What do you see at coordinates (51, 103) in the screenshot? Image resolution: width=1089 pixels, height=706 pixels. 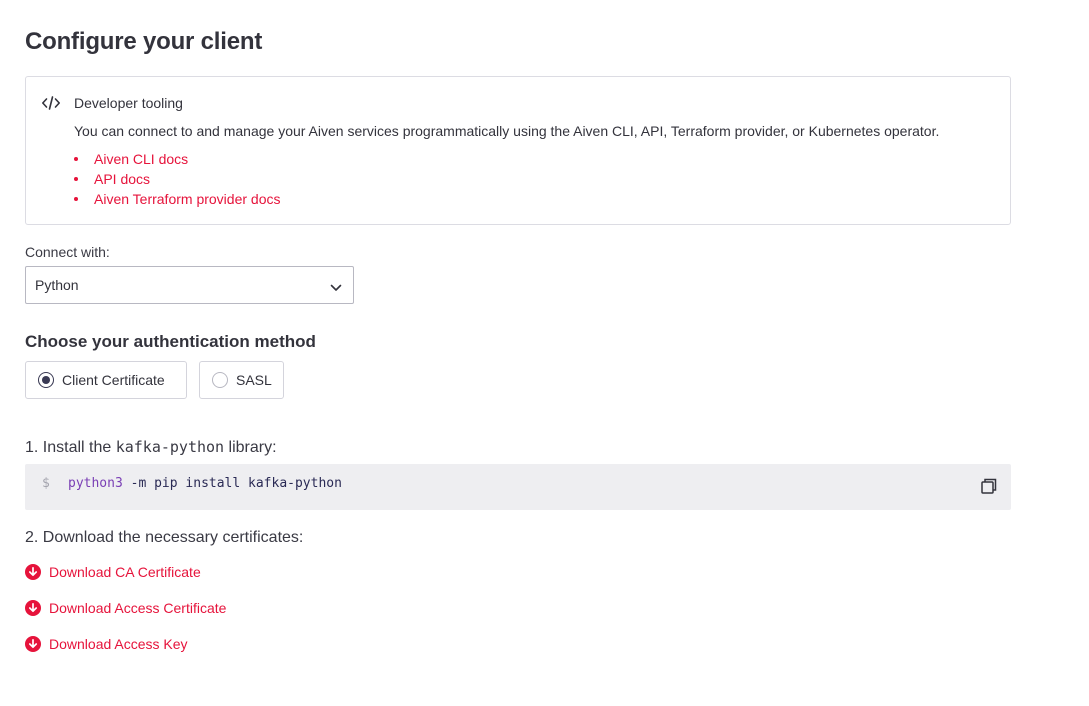 I see `code-icon` at bounding box center [51, 103].